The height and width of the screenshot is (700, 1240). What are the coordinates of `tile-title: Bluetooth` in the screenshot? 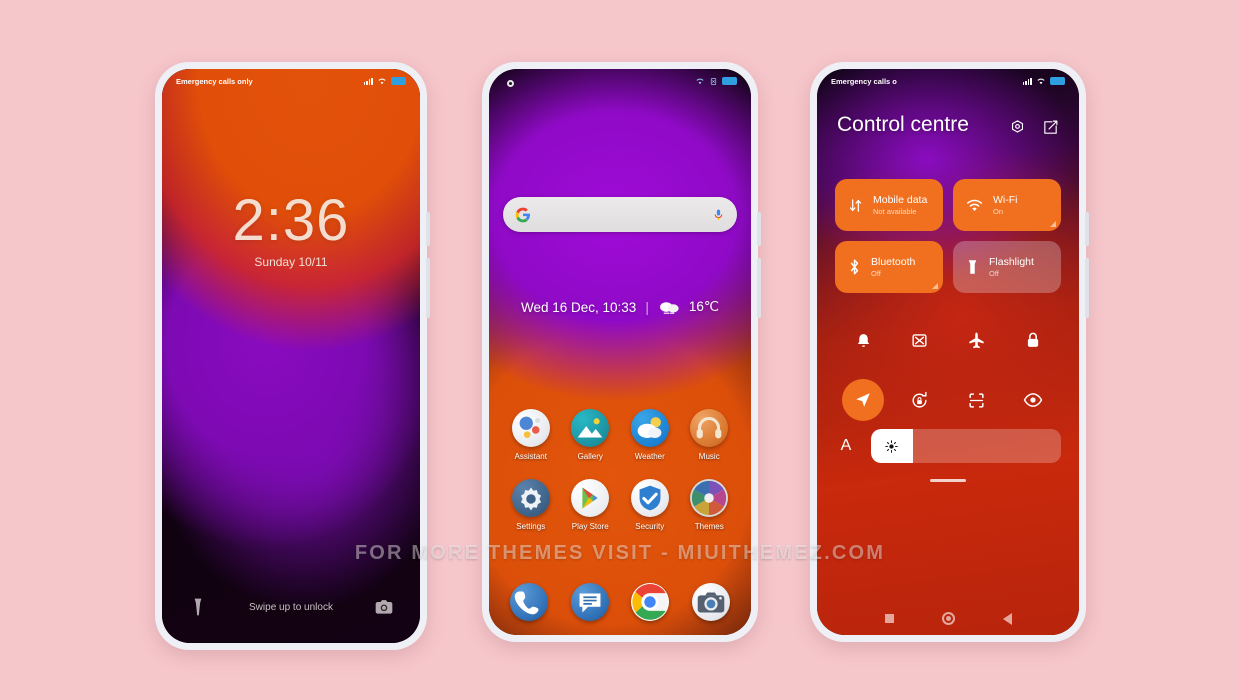 It's located at (893, 262).